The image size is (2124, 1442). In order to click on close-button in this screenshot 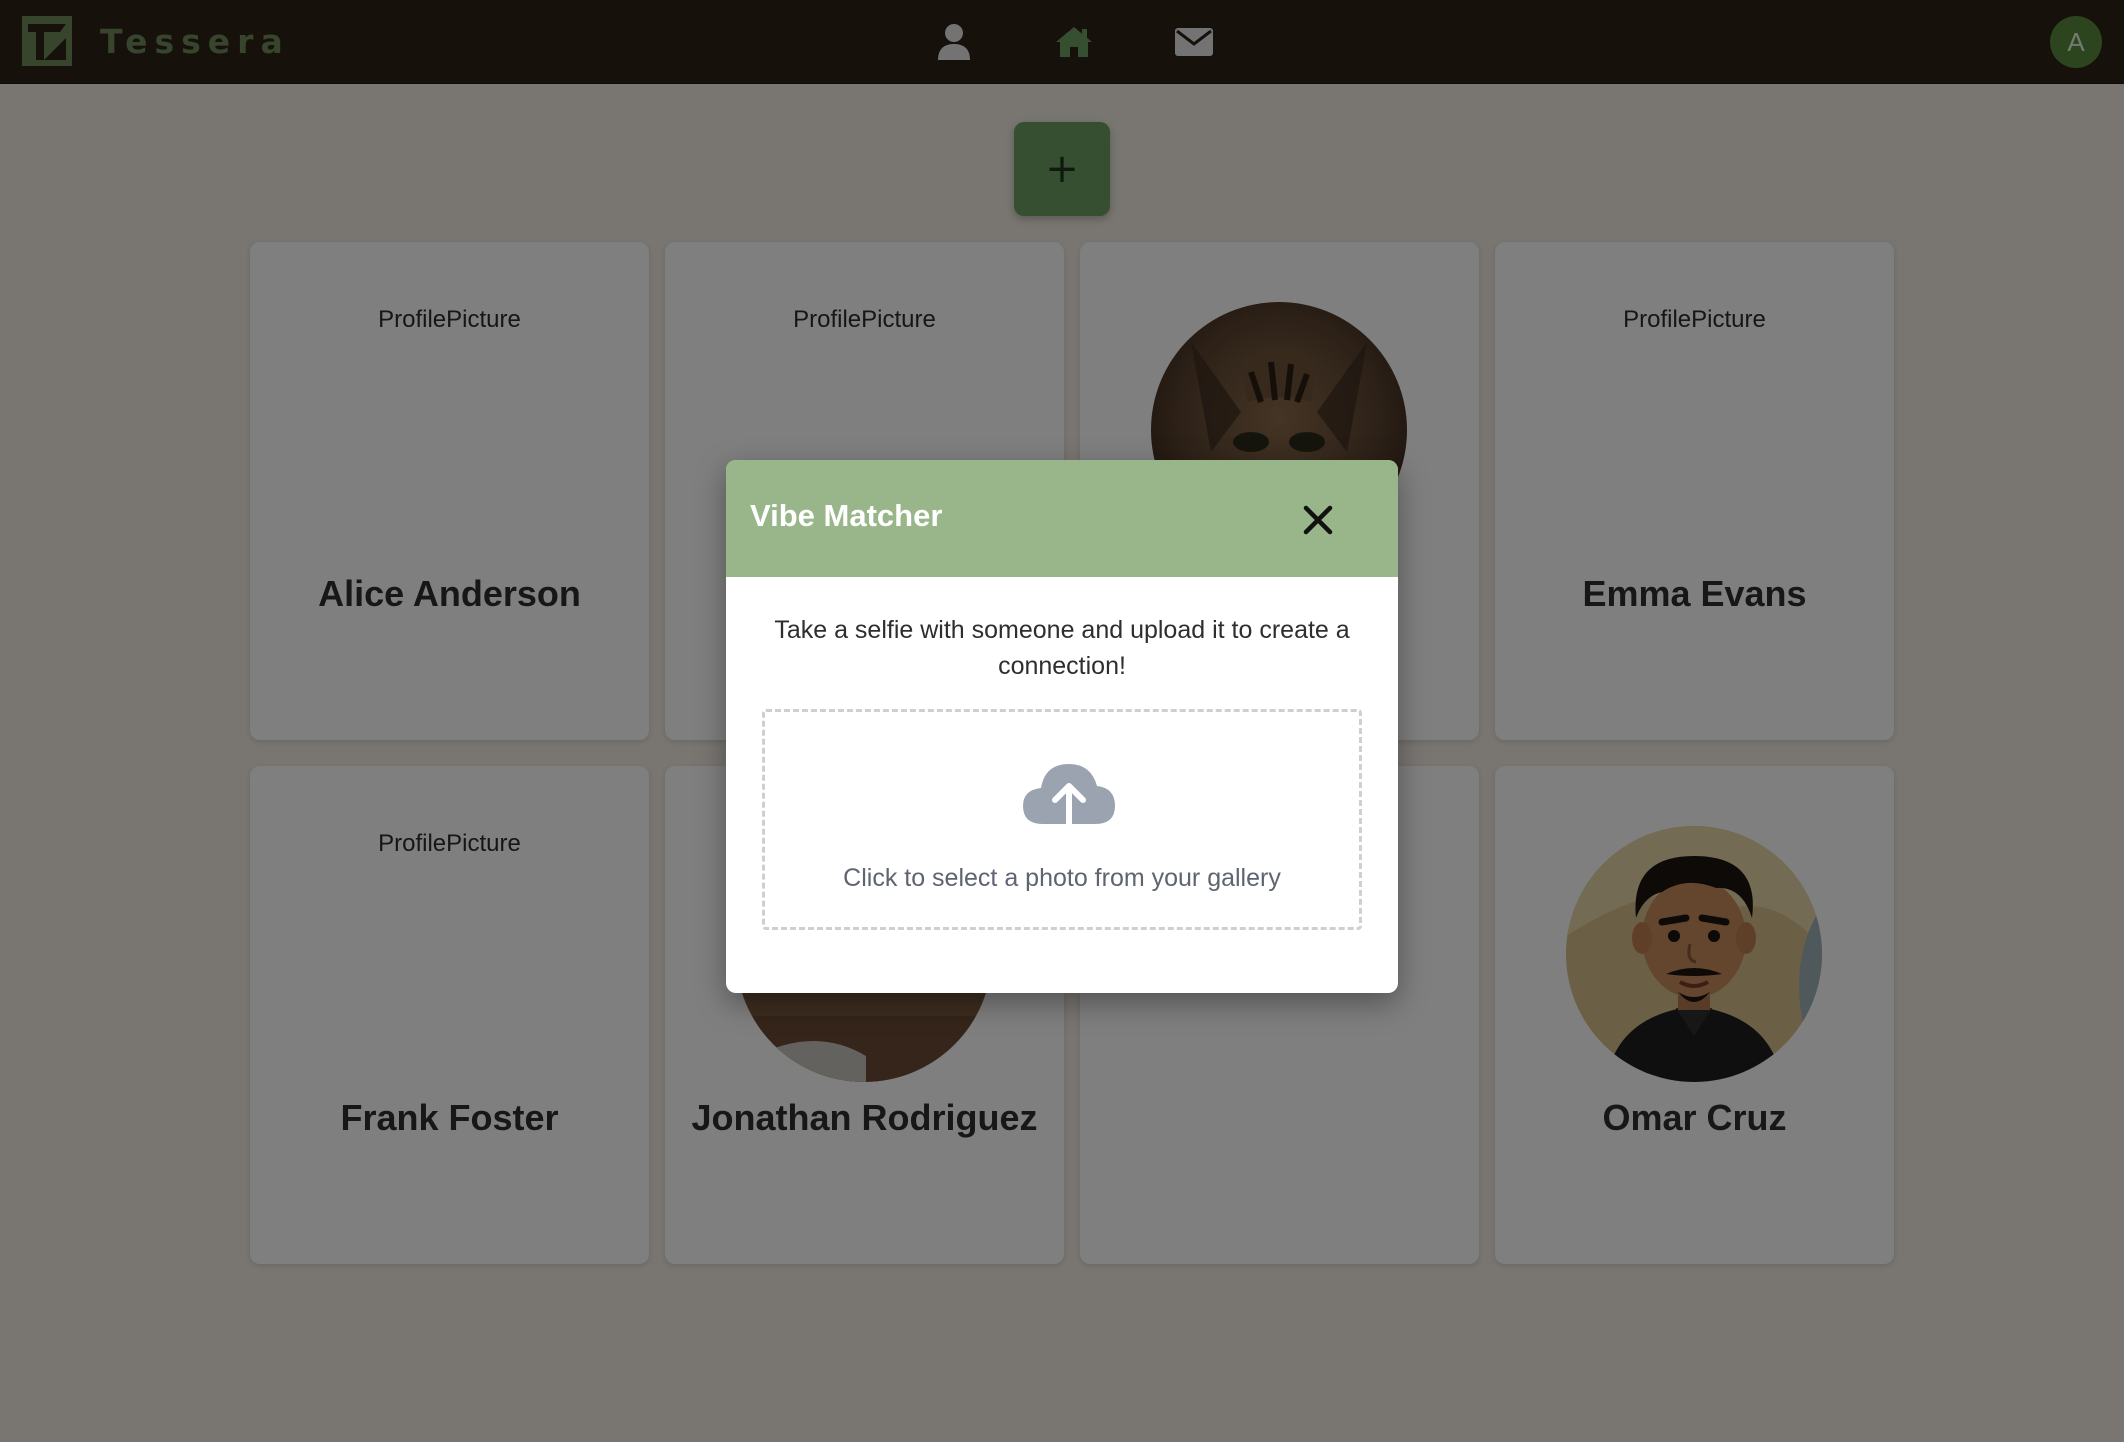, I will do `click(1318, 520)`.